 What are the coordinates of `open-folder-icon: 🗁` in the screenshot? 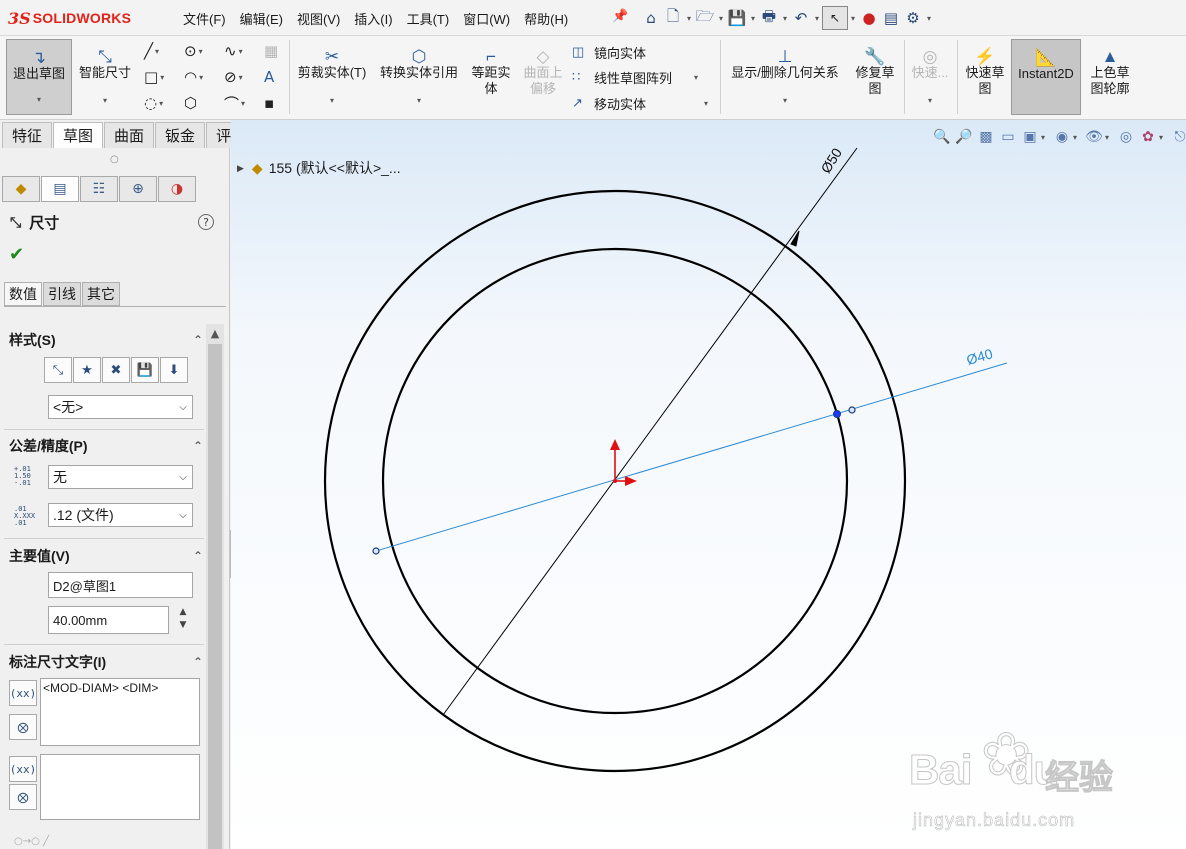 It's located at (705, 18).